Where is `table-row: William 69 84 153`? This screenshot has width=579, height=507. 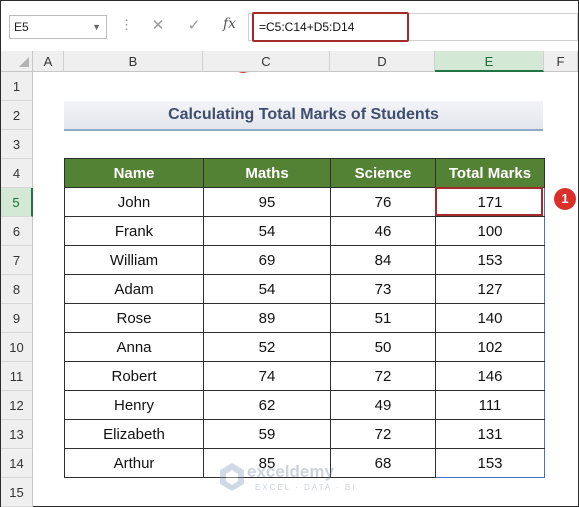
table-row: William 69 84 153 is located at coordinates (304, 260).